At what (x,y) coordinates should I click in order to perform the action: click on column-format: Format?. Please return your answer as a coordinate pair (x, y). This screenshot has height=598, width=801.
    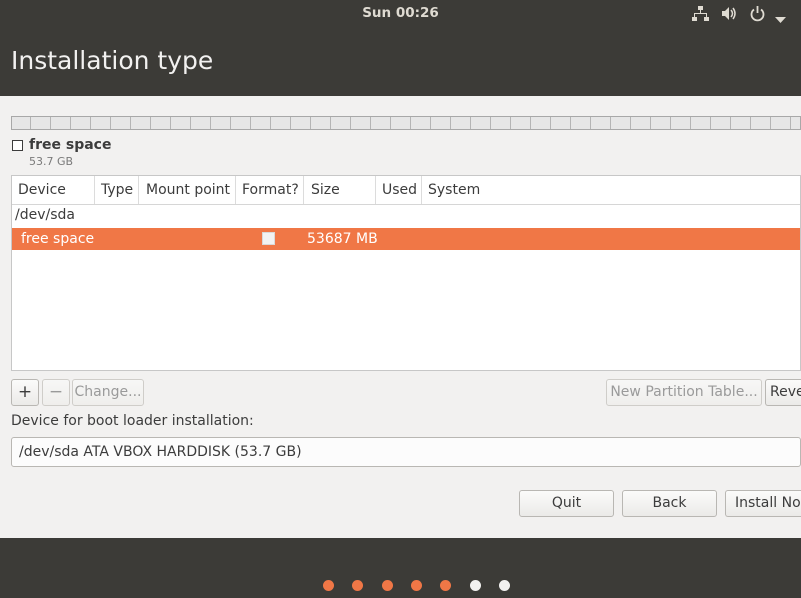
    Looking at the image, I should click on (270, 190).